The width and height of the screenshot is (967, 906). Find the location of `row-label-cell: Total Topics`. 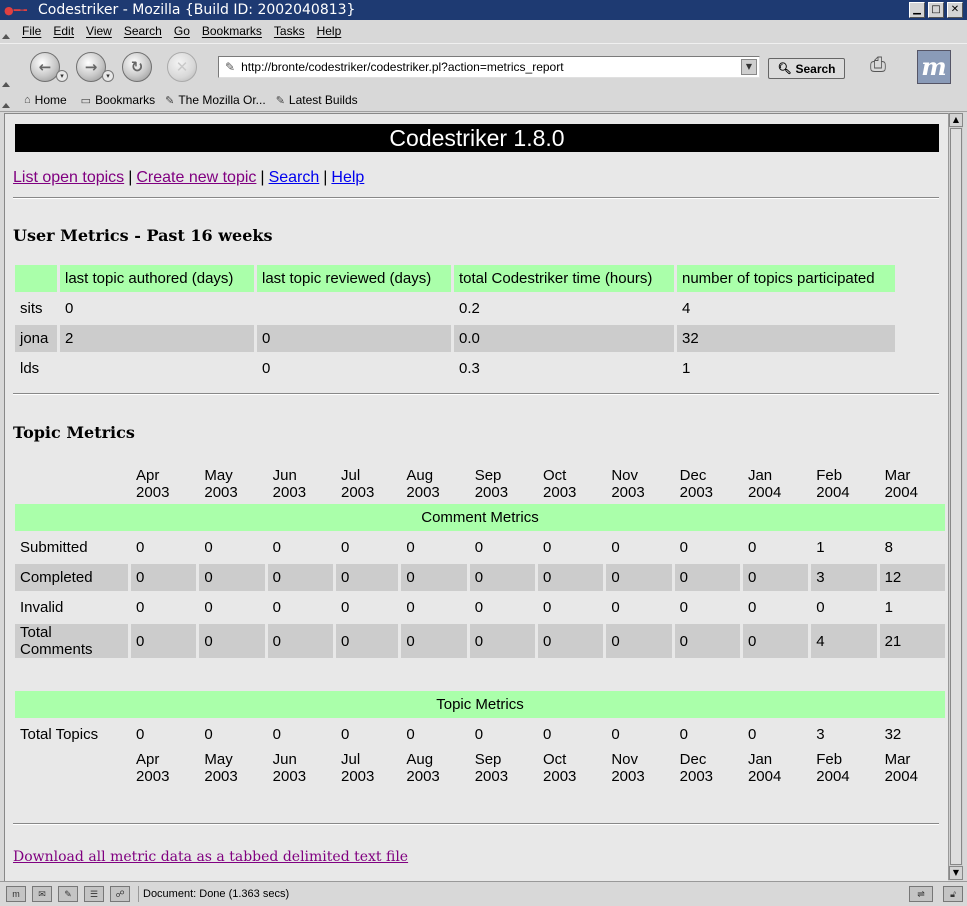

row-label-cell: Total Topics is located at coordinates (59, 734).